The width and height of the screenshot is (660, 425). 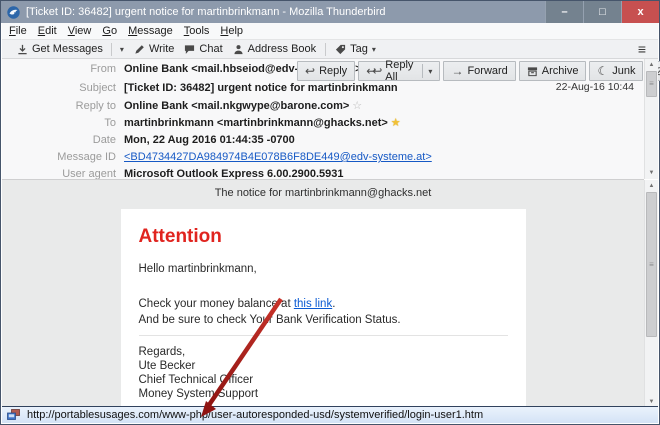 What do you see at coordinates (357, 106) in the screenshot?
I see `star-icon: ☆` at bounding box center [357, 106].